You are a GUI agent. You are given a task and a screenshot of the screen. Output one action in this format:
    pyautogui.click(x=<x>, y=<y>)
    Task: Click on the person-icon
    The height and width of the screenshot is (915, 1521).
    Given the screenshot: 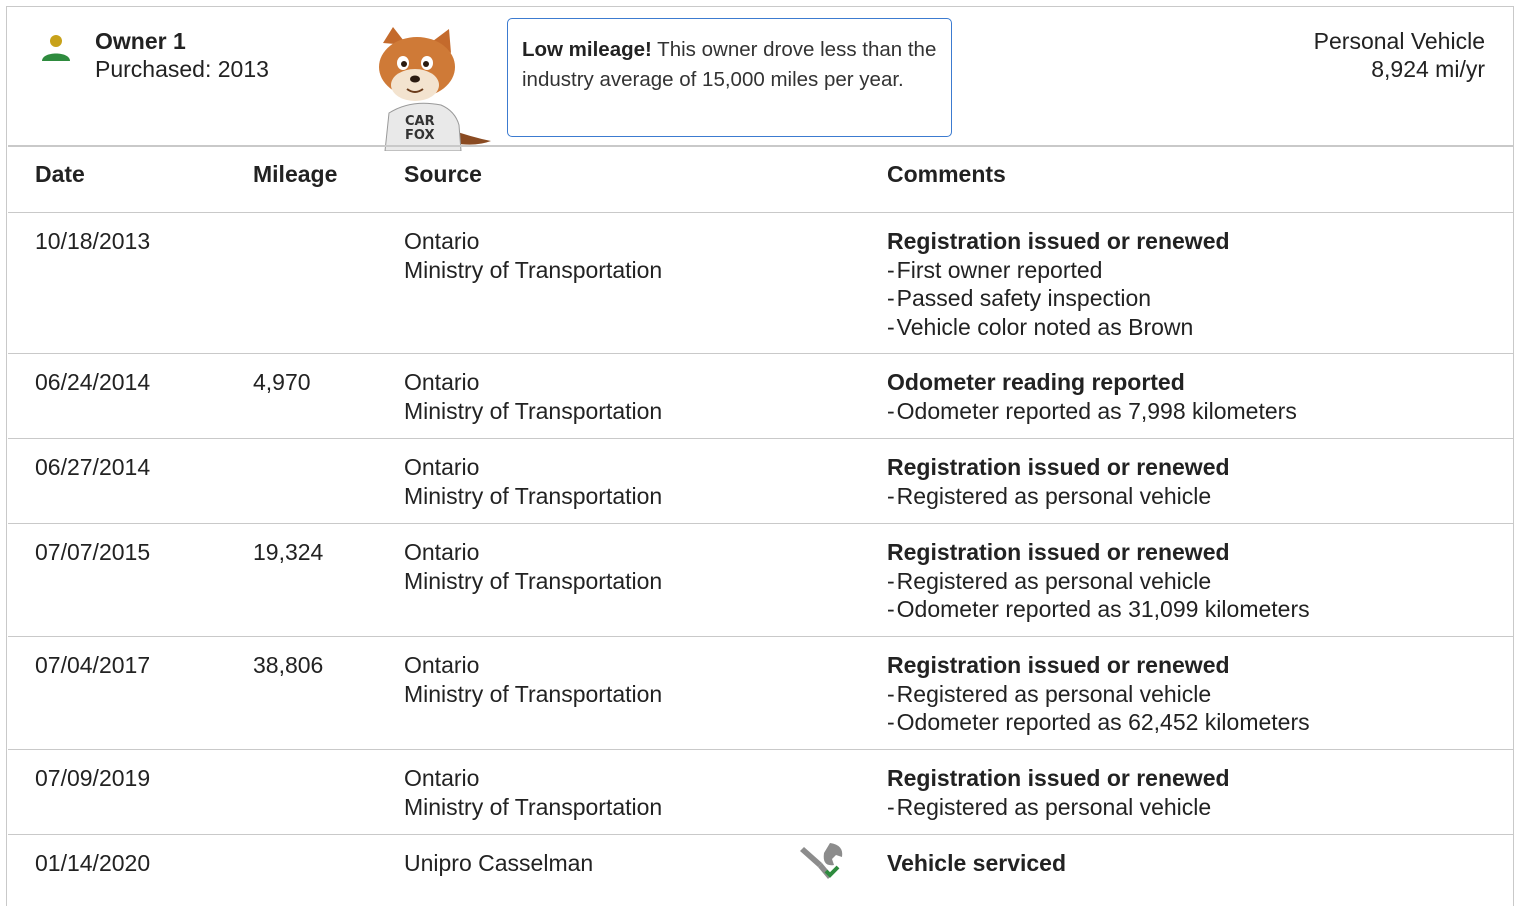 What is the action you would take?
    pyautogui.click(x=56, y=48)
    